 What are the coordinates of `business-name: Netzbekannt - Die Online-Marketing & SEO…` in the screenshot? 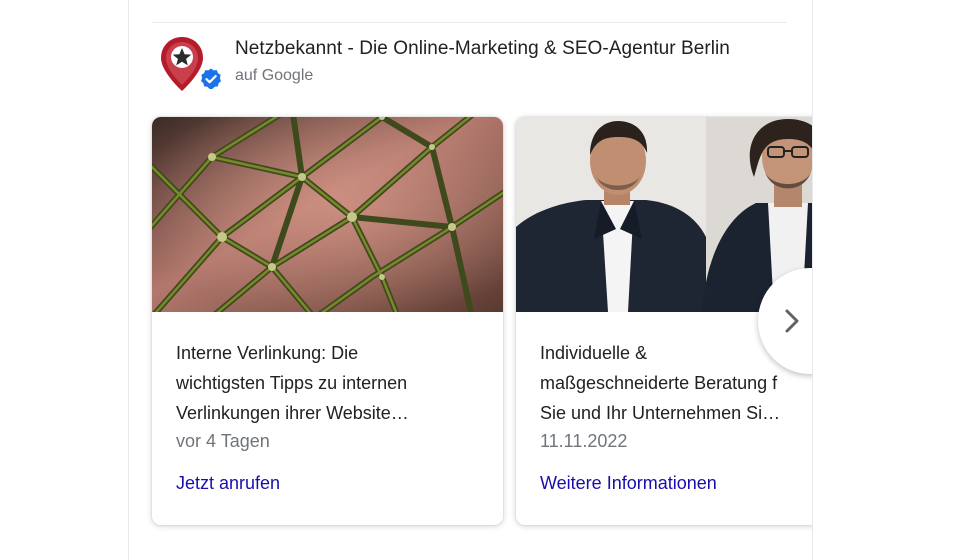 It's located at (482, 49).